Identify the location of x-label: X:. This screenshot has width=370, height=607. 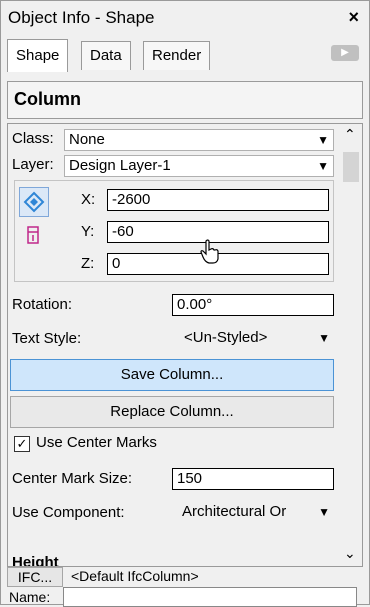
(88, 199).